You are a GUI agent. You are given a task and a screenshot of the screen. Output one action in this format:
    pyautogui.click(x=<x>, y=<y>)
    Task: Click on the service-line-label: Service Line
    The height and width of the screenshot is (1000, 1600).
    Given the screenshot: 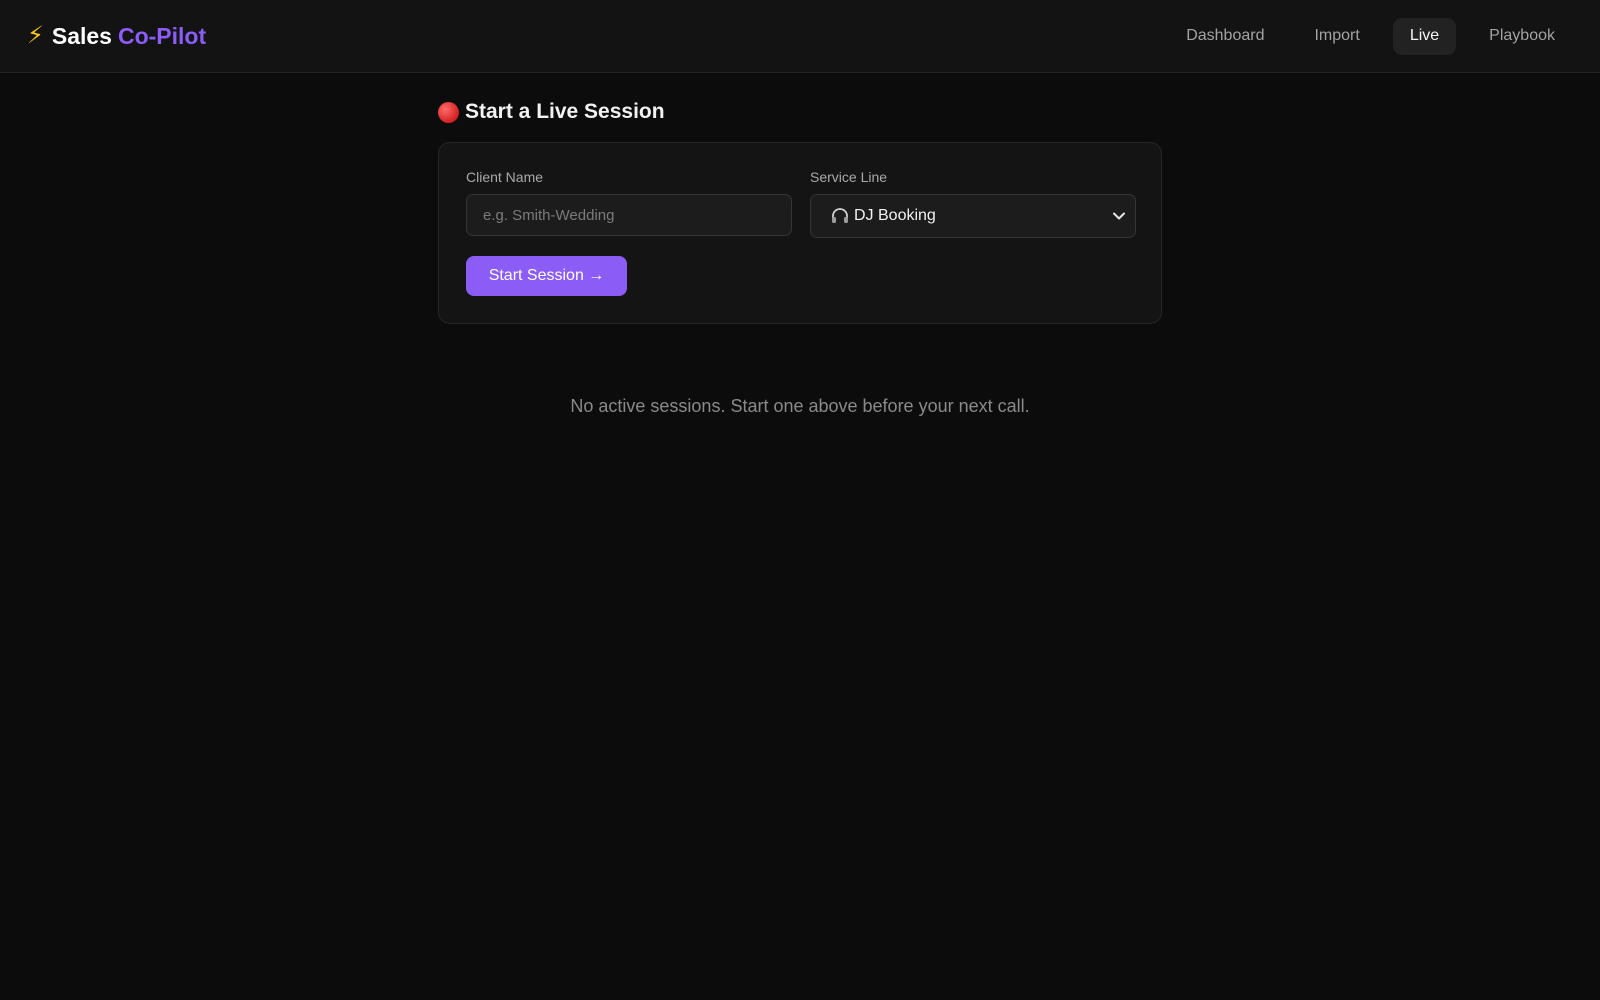 What is the action you would take?
    pyautogui.click(x=849, y=177)
    